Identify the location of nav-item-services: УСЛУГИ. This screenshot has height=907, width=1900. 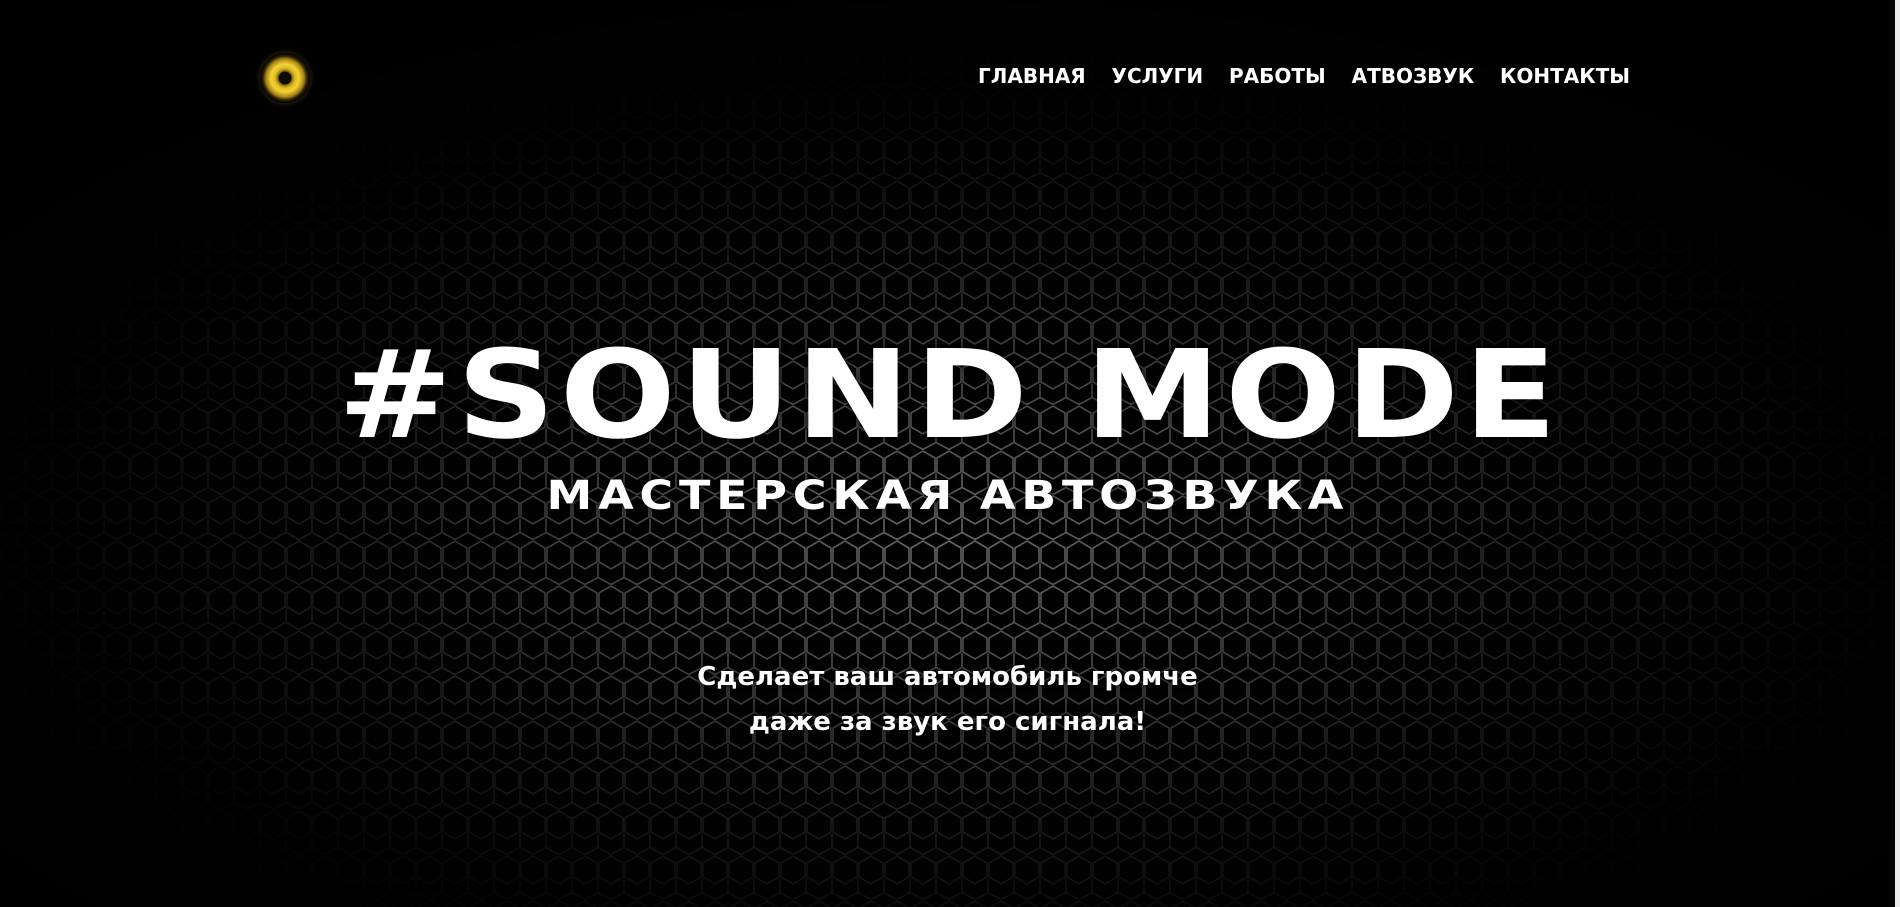
(1158, 76).